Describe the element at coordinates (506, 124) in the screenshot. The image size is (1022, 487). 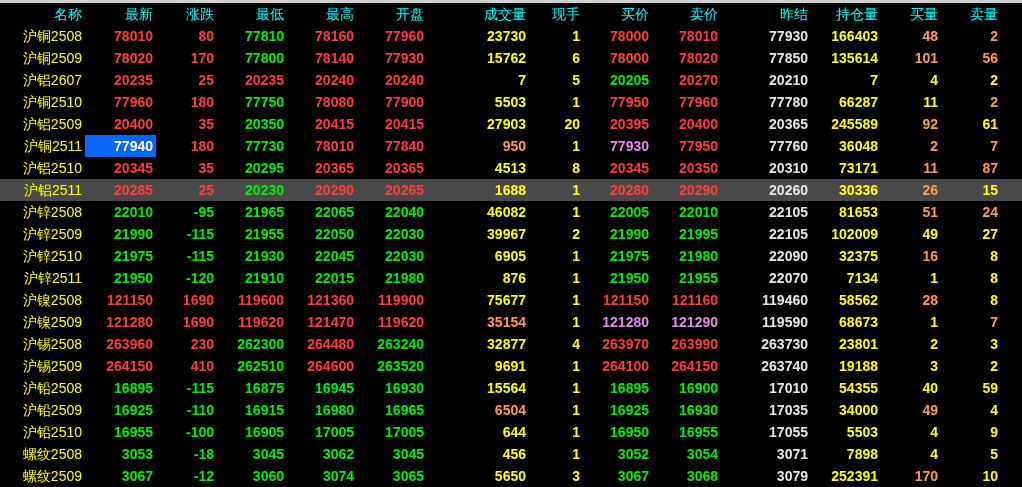
I see `table-cell: 27903` at that location.